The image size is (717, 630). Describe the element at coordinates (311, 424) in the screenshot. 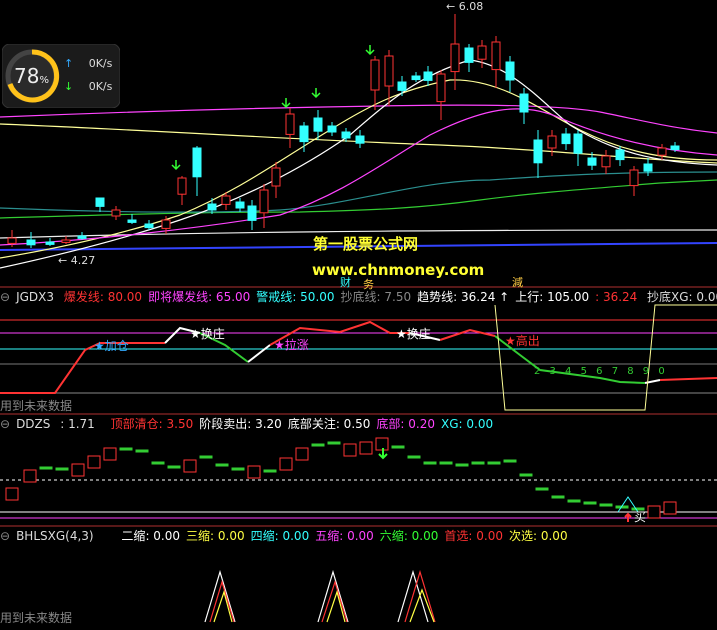

I see `ddzs-label: 底部关注` at that location.